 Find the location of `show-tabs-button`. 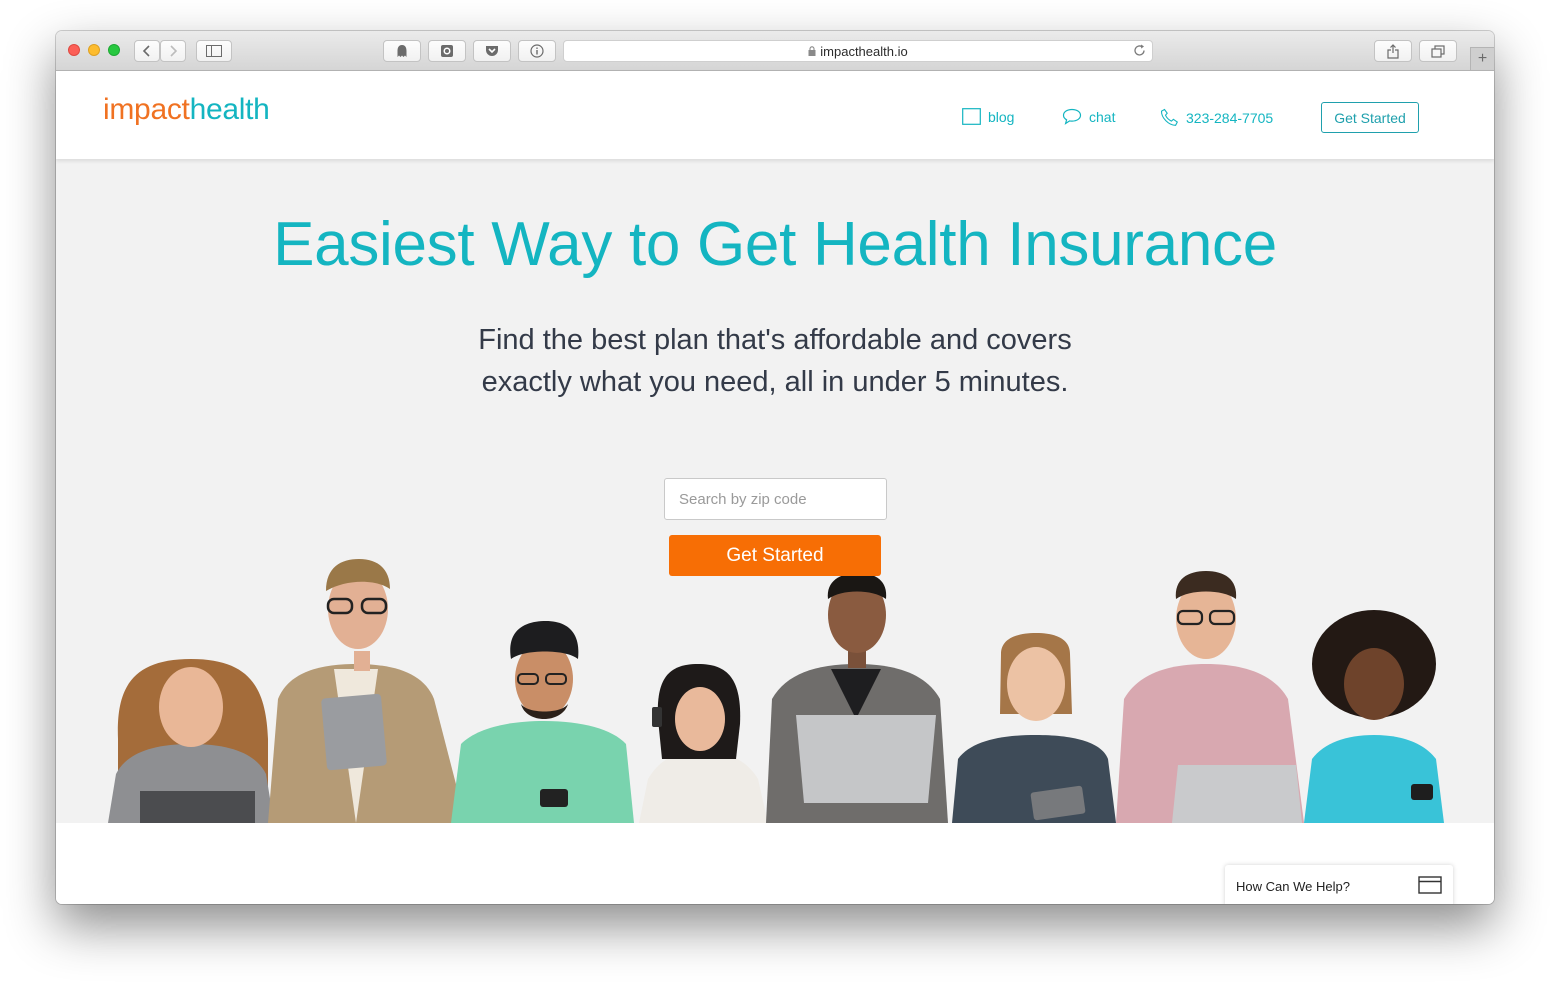

show-tabs-button is located at coordinates (1438, 51).